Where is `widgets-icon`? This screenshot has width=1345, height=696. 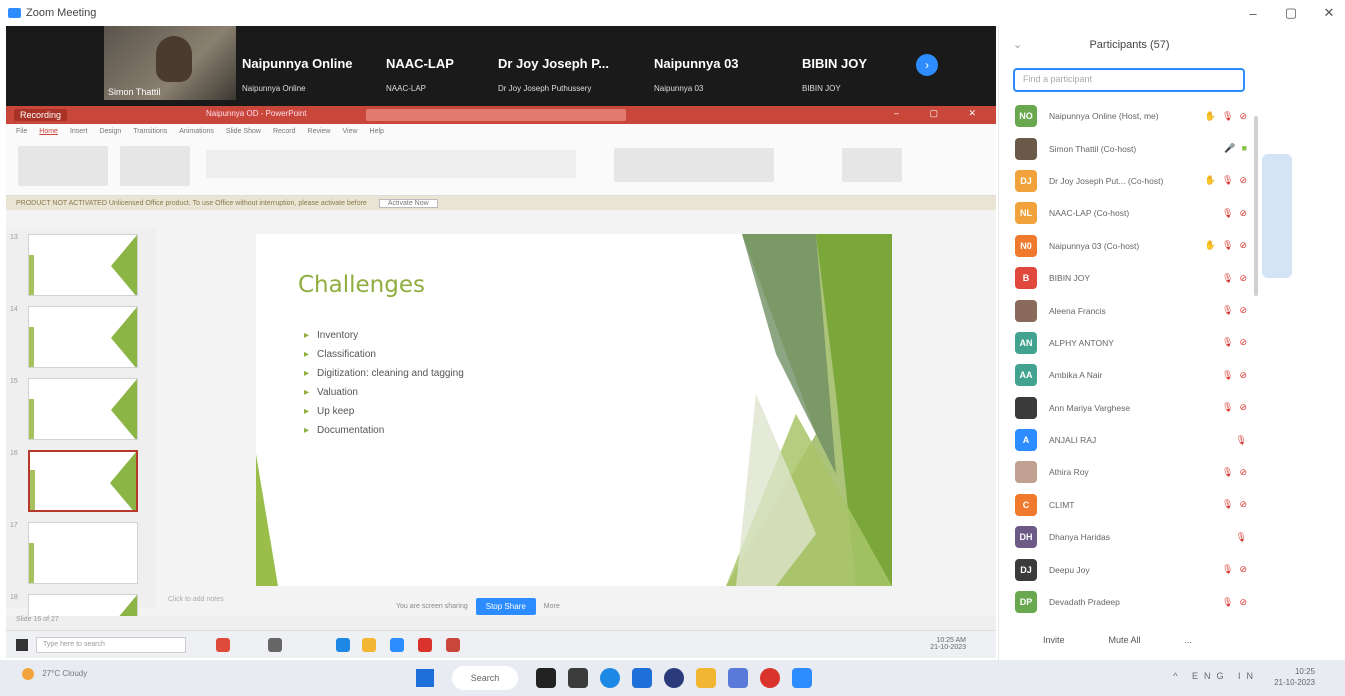 widgets-icon is located at coordinates (578, 678).